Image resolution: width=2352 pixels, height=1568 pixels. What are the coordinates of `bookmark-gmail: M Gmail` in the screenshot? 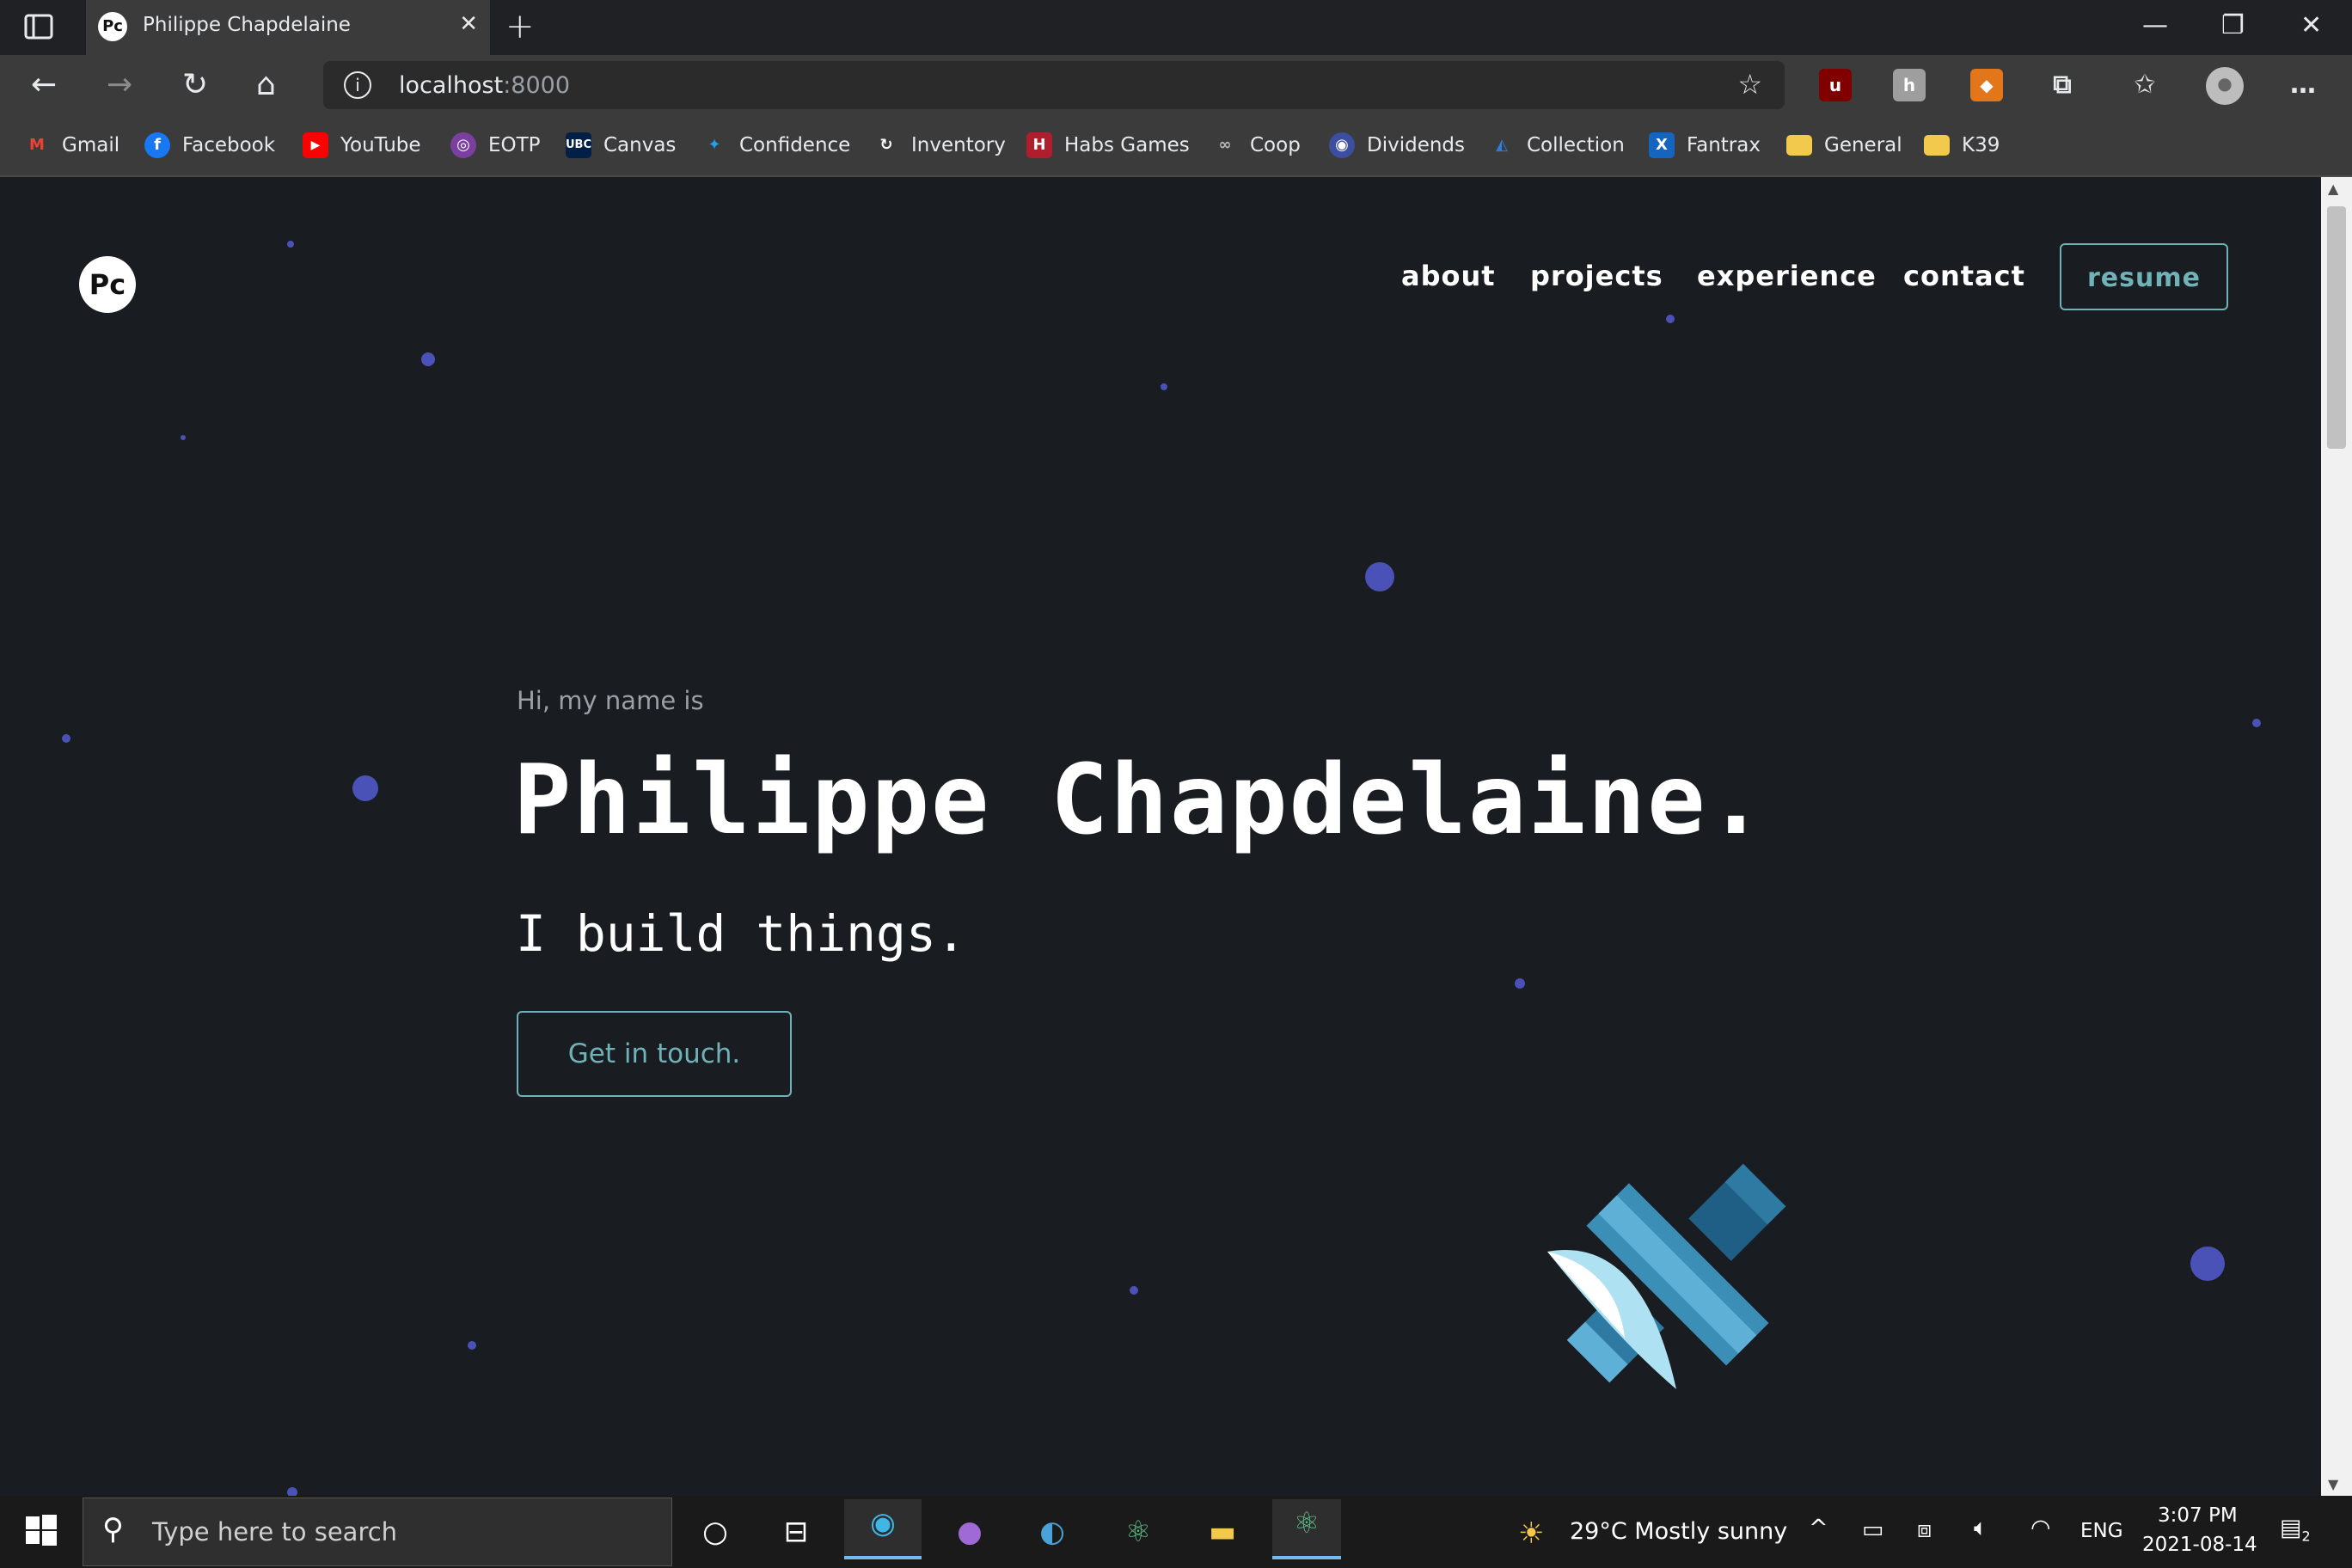 It's located at (71, 145).